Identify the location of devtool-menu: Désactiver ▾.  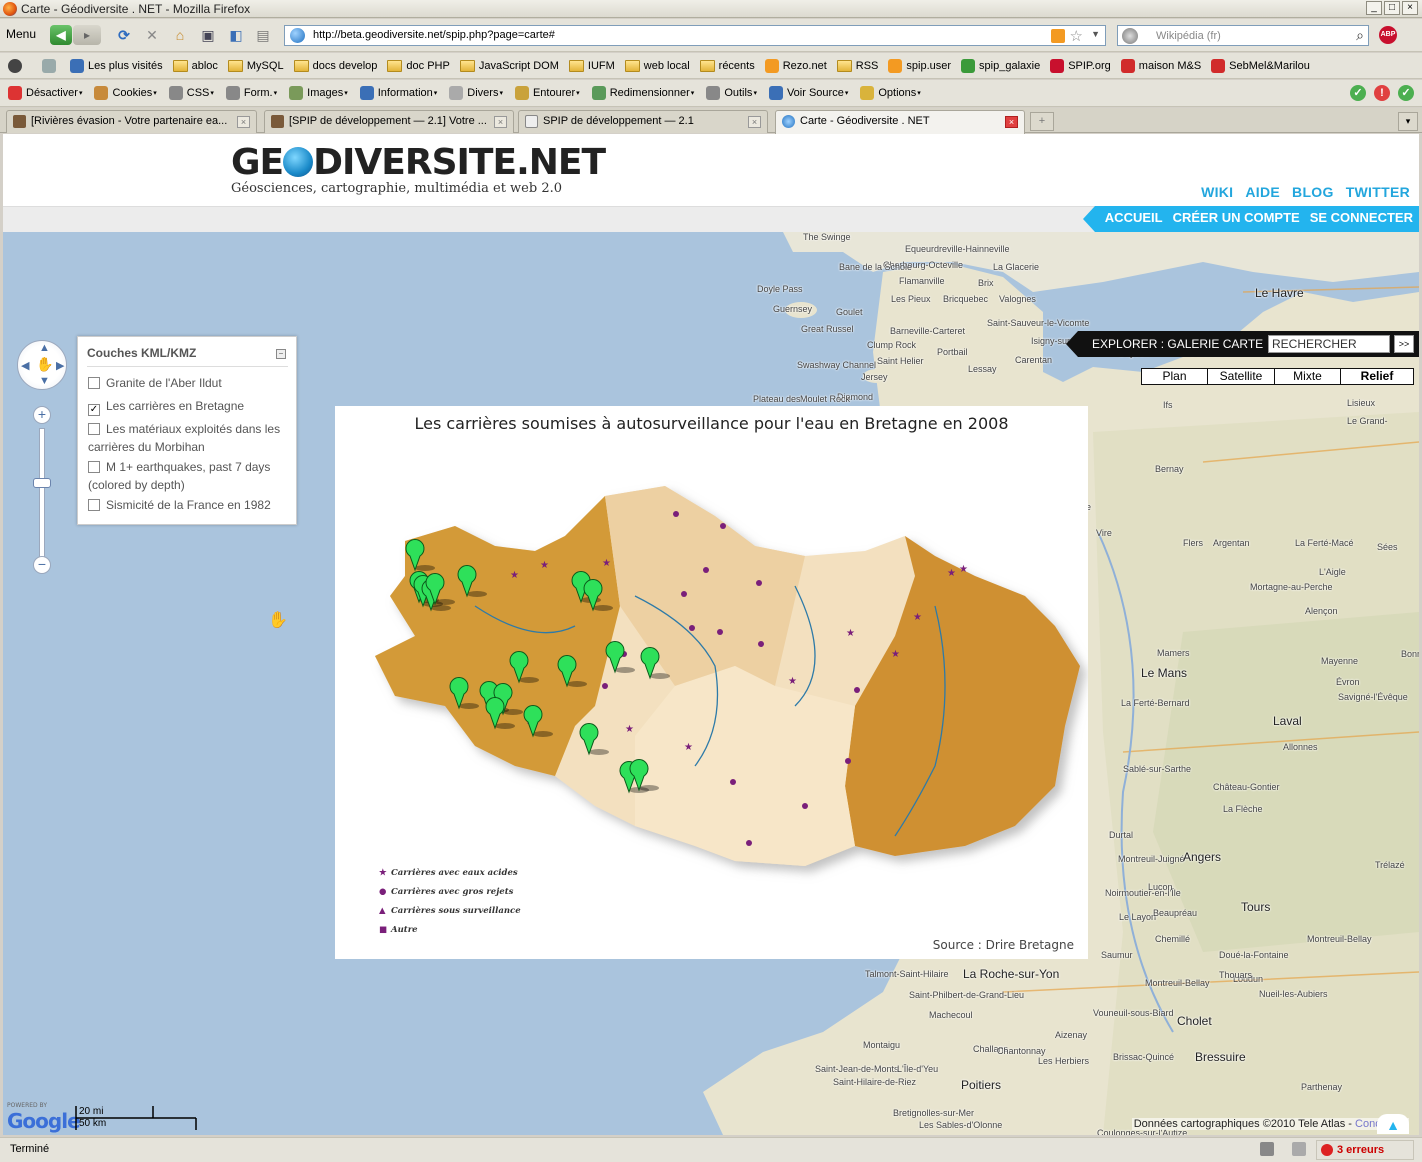
(45, 93).